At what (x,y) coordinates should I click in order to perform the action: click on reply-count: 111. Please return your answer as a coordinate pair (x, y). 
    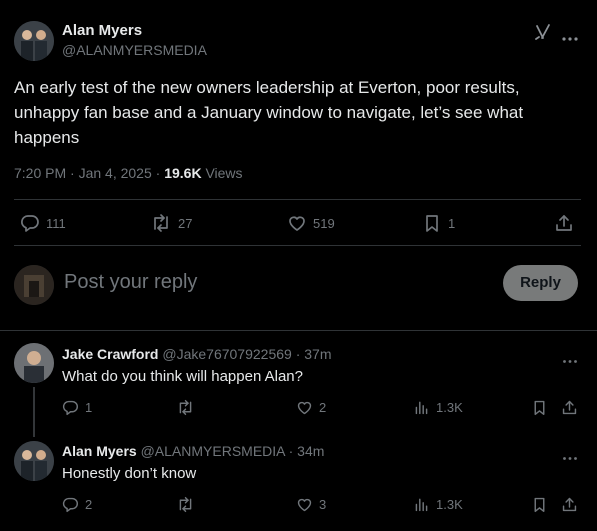
    Looking at the image, I should click on (56, 223).